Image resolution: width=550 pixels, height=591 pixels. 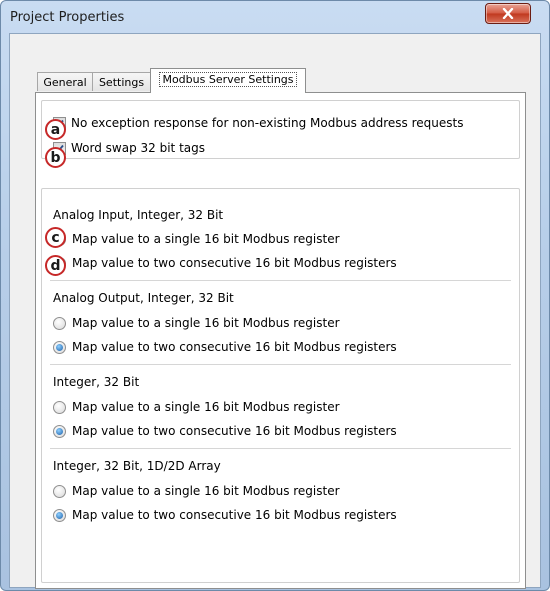 I want to click on callout-badge-c: c, so click(x=55, y=237).